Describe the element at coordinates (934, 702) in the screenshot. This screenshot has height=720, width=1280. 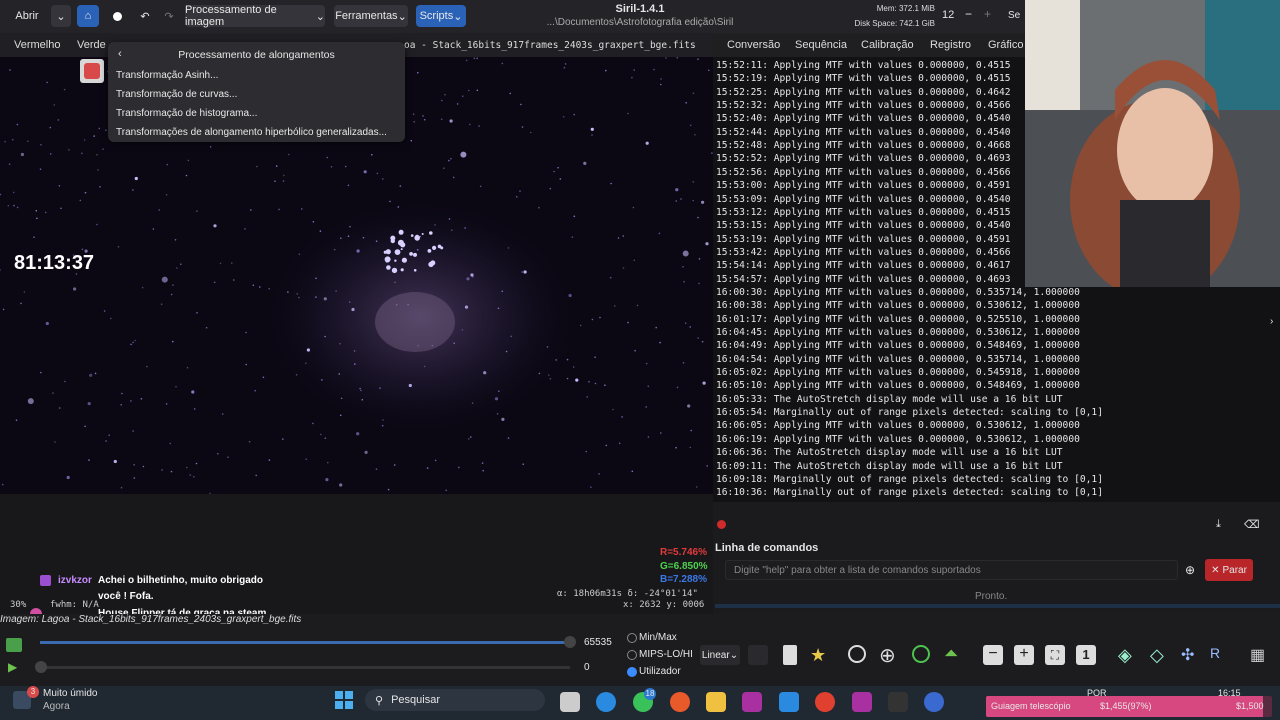
I see `siril-icon` at that location.